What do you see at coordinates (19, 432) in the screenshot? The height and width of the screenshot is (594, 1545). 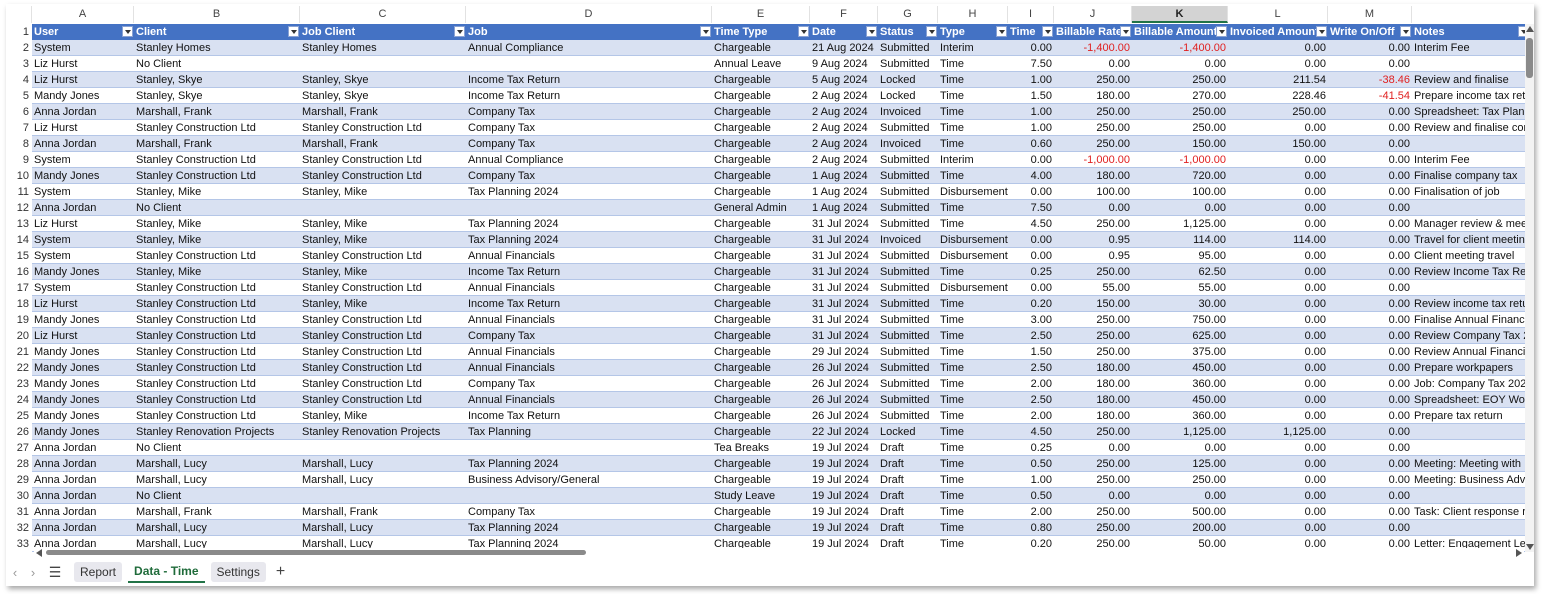 I see `row-number: 26` at bounding box center [19, 432].